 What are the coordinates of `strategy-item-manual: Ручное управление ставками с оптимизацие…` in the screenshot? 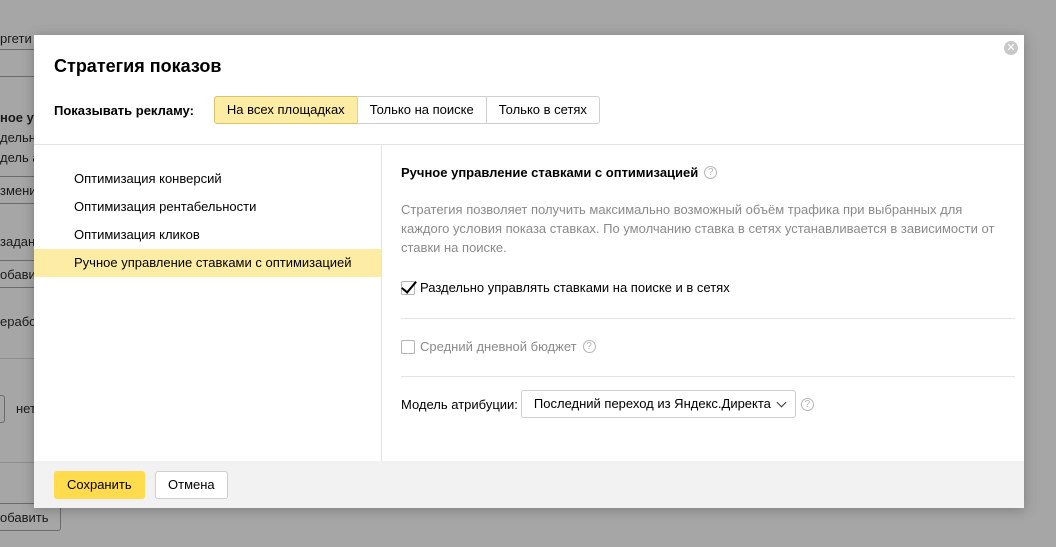 It's located at (207, 263).